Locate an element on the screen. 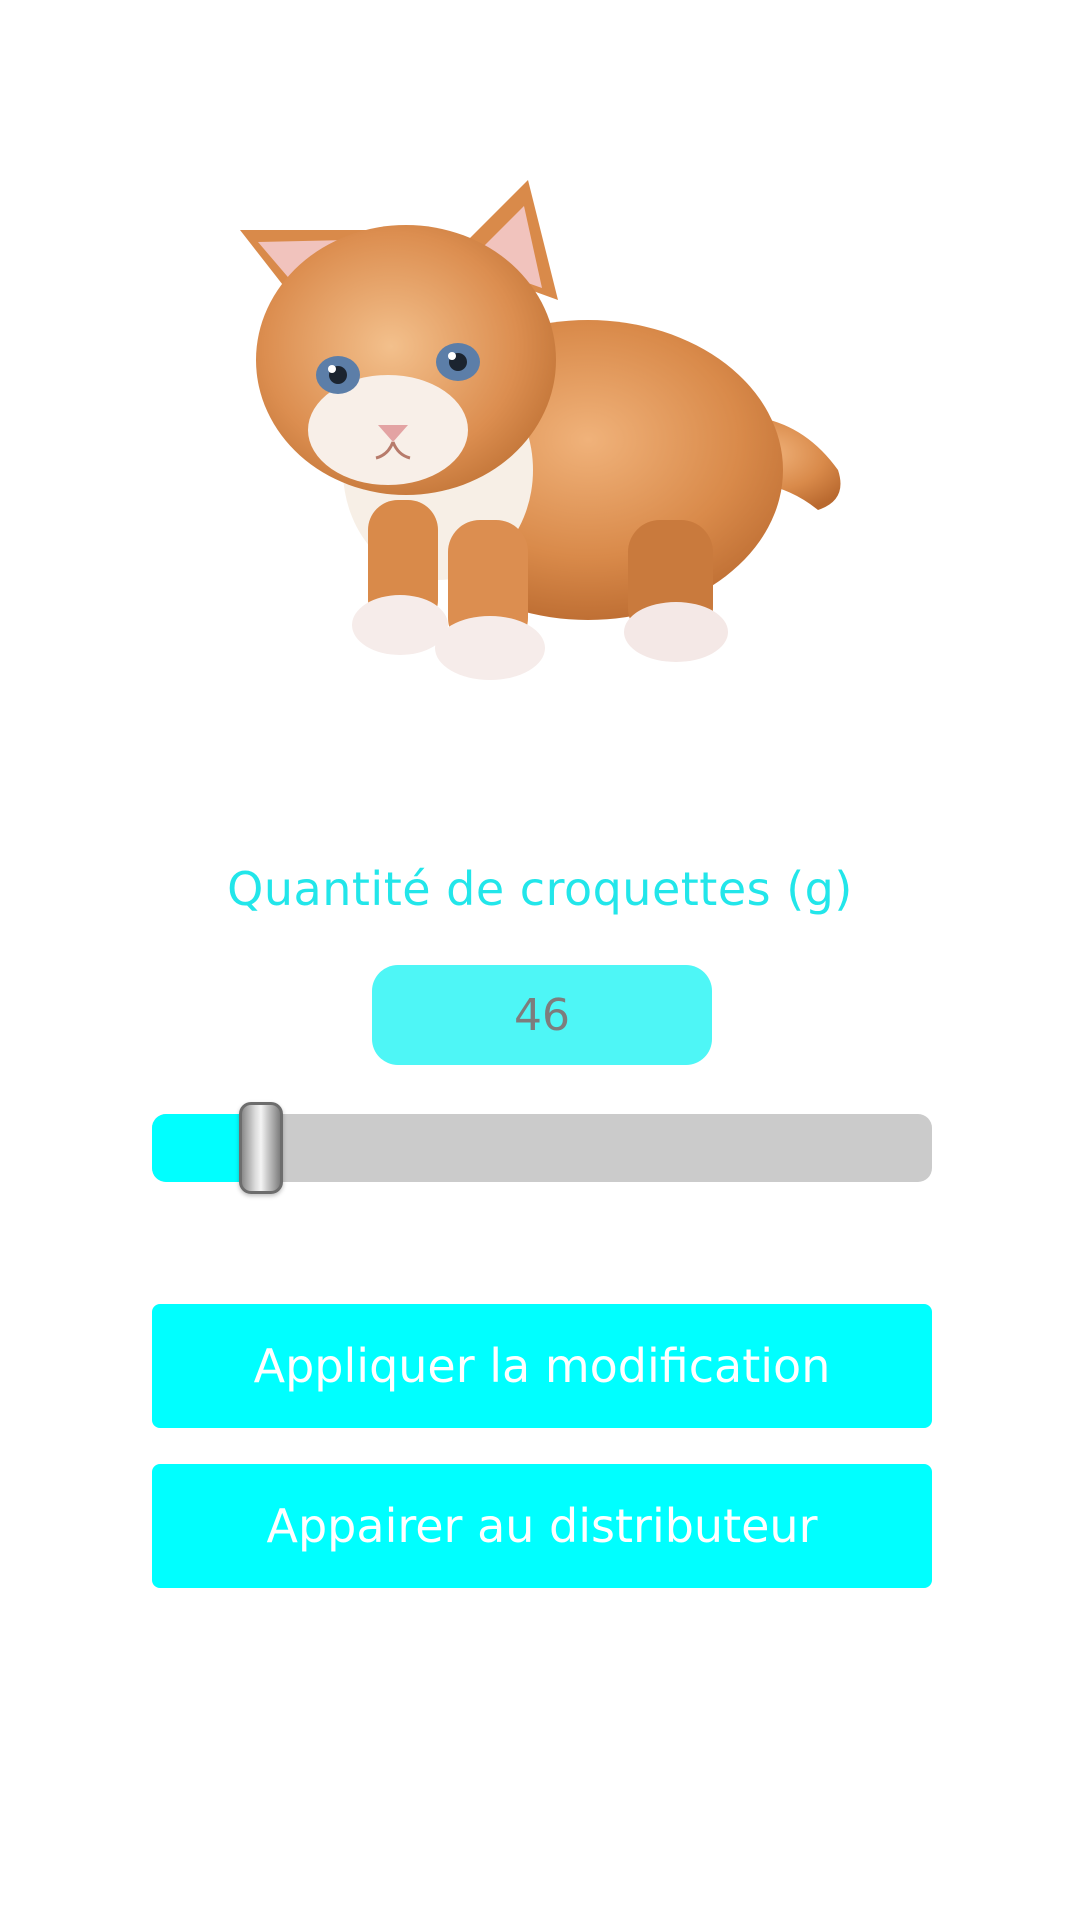  pair-dispenser-label: Appairer au distributeur is located at coordinates (542, 1526).